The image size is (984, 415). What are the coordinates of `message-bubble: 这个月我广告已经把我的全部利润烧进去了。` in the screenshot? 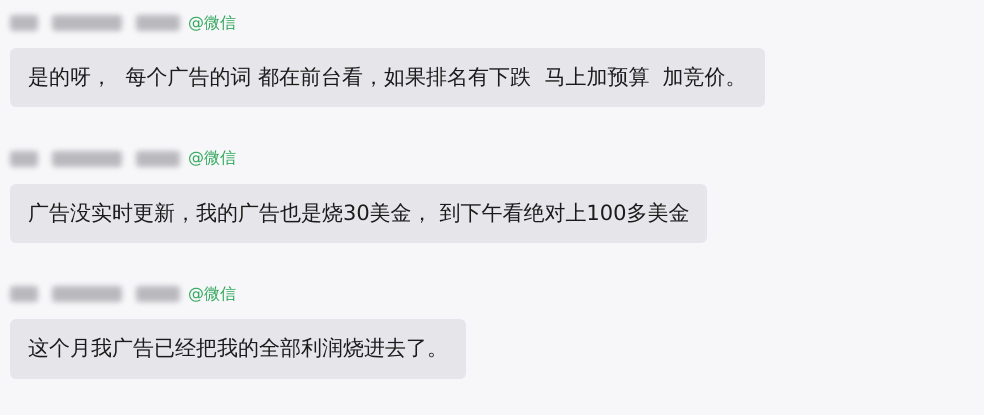 It's located at (238, 349).